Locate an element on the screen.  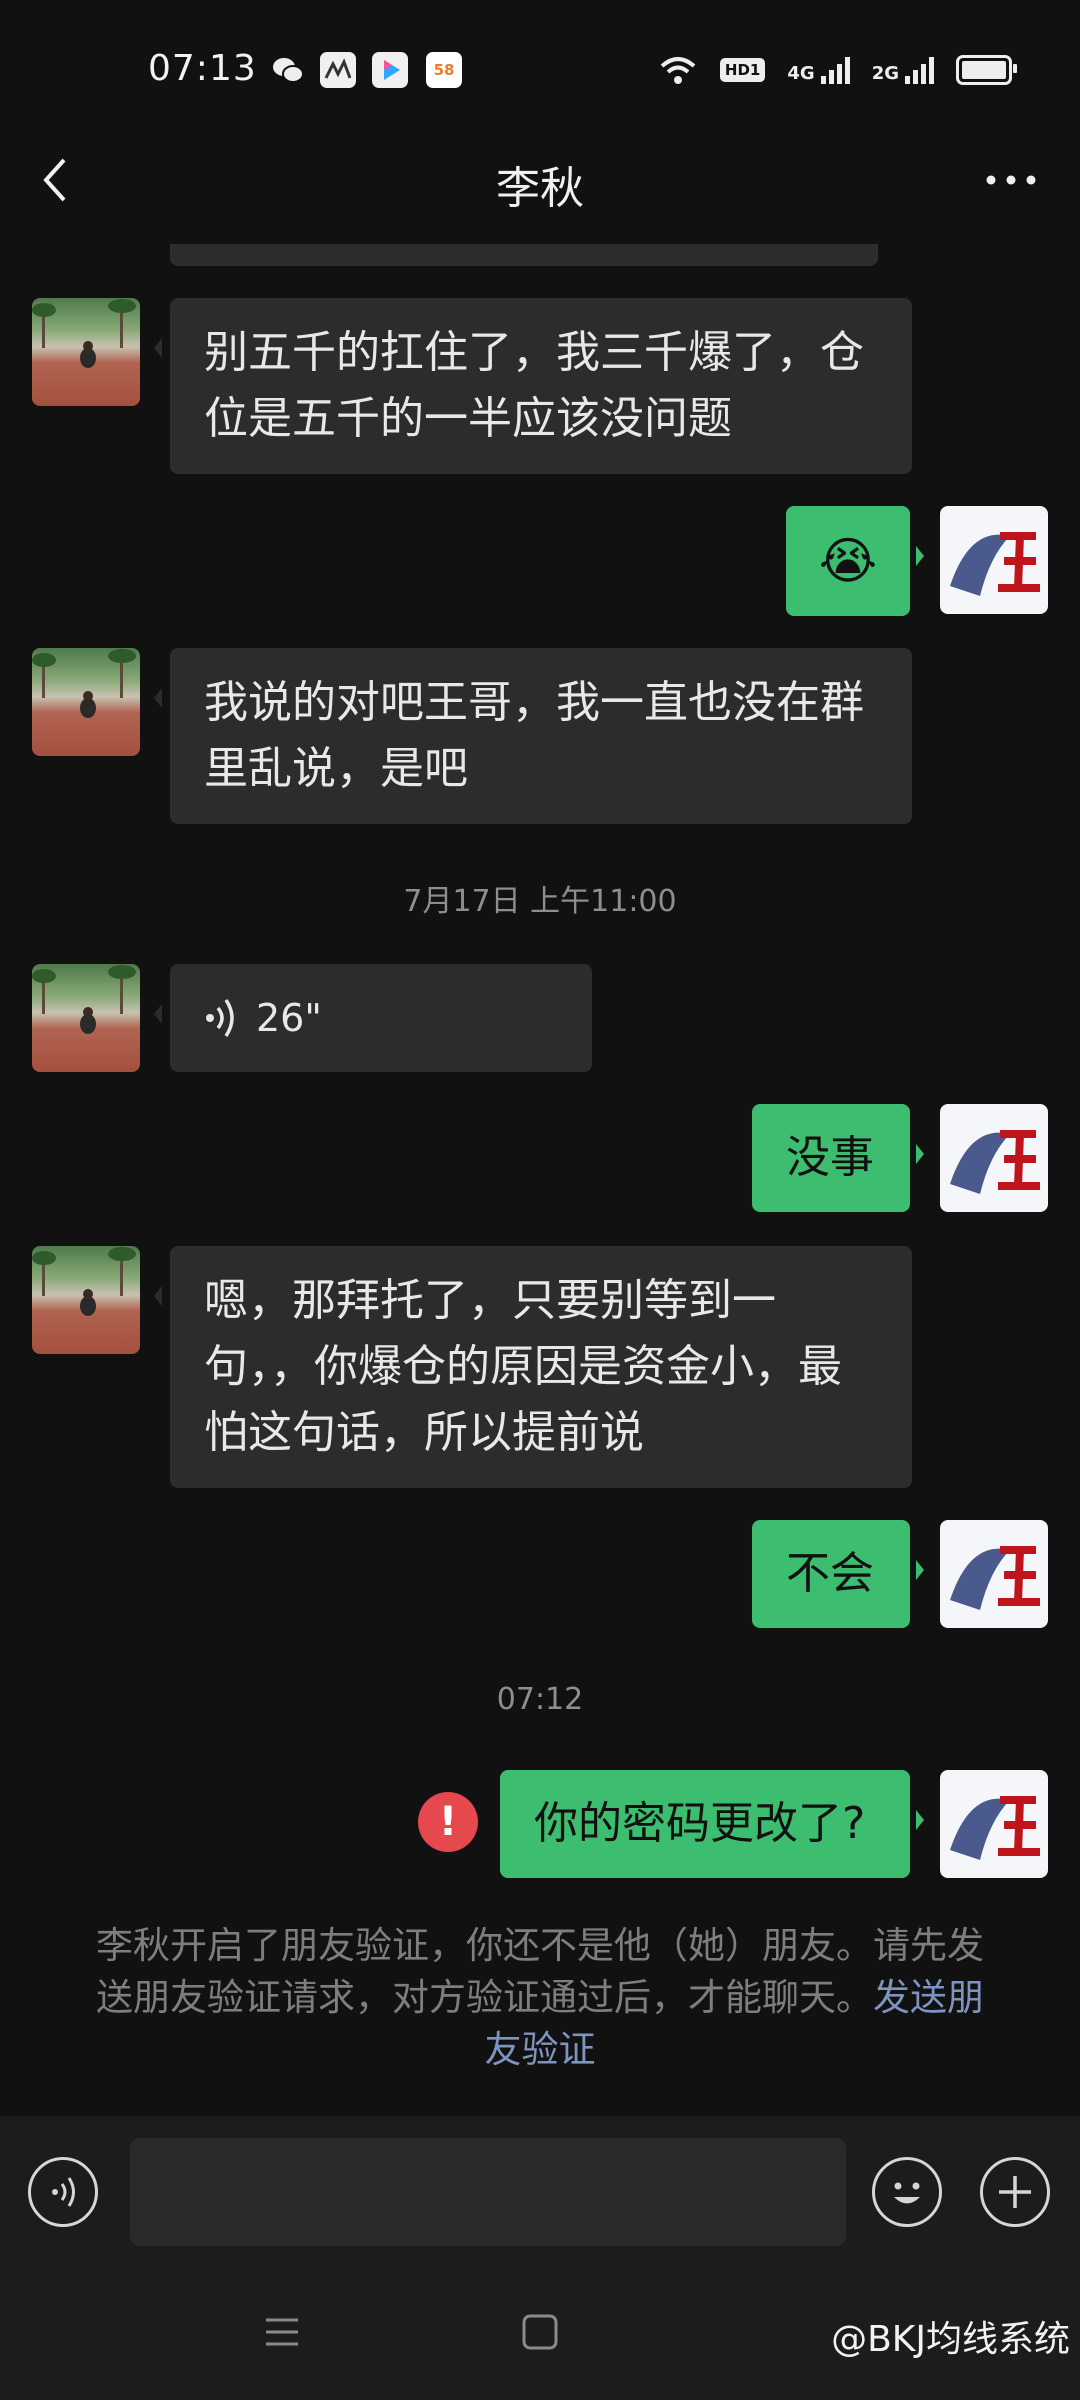
youku-icon is located at coordinates (390, 70).